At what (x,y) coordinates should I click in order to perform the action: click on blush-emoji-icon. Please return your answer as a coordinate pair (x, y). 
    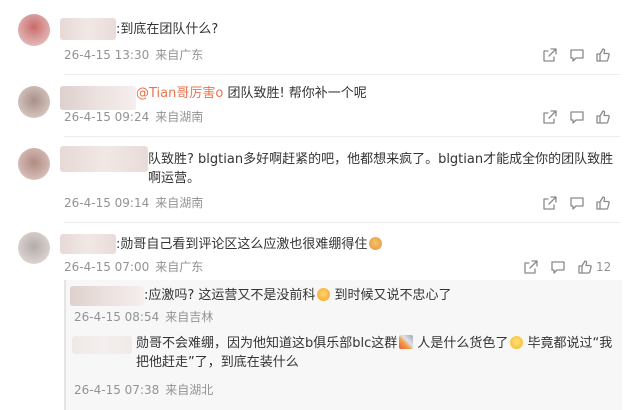
    Looking at the image, I should click on (324, 294).